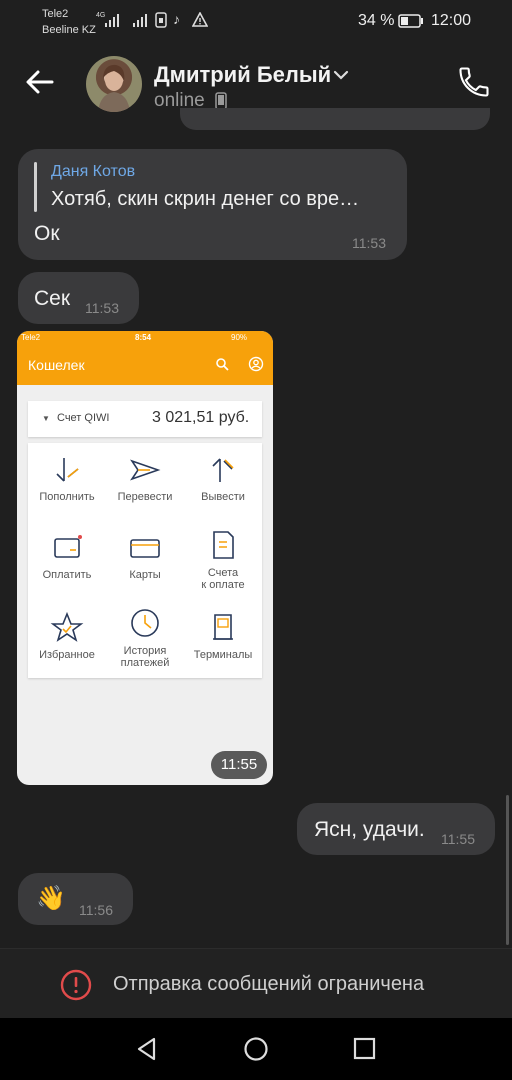 This screenshot has width=512, height=1080. Describe the element at coordinates (47, 233) in the screenshot. I see `message-text: Ок` at that location.